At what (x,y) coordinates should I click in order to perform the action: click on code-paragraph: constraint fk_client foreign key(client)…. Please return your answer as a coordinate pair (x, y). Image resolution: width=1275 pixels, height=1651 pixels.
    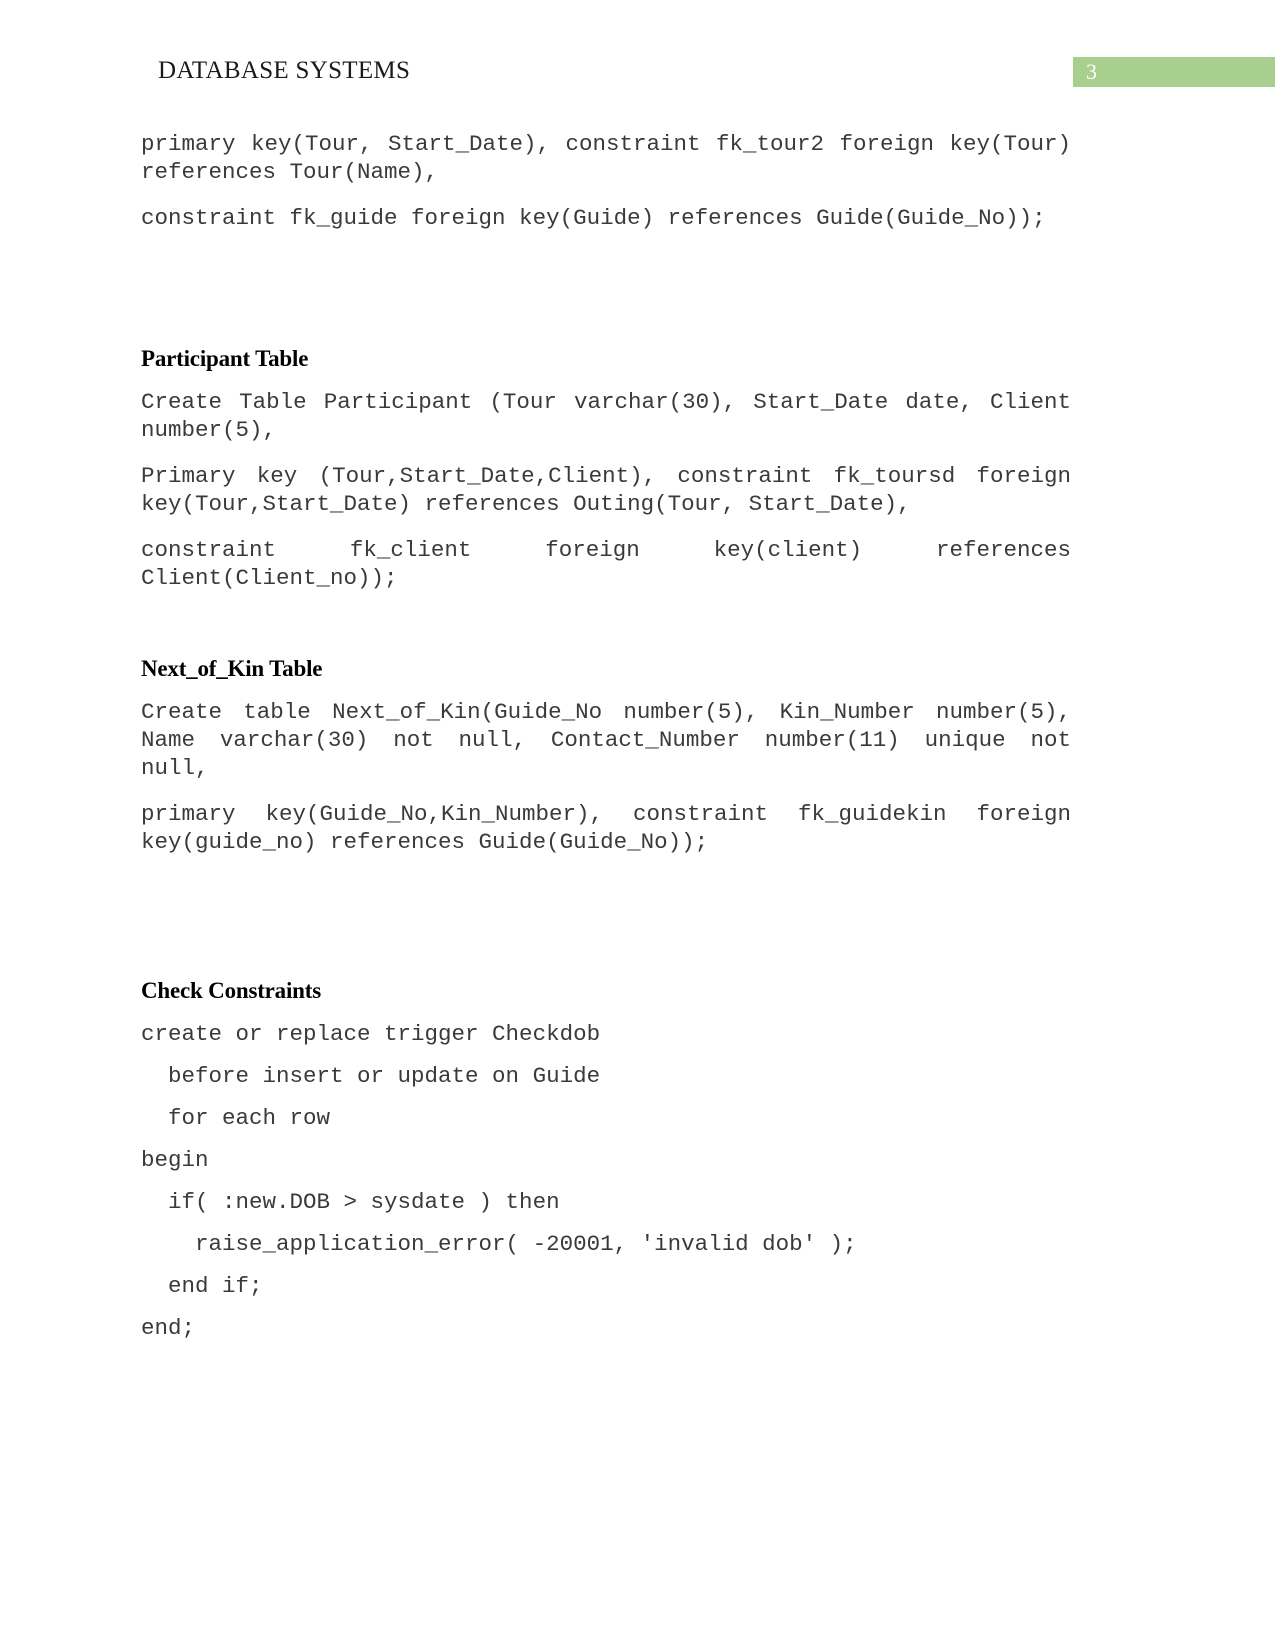
    Looking at the image, I should click on (613, 564).